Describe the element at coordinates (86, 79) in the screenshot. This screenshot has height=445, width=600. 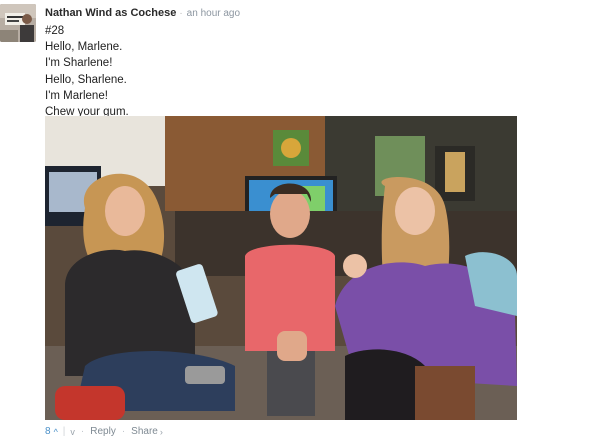
I see `comment-line: Hello, Sharlene.` at that location.